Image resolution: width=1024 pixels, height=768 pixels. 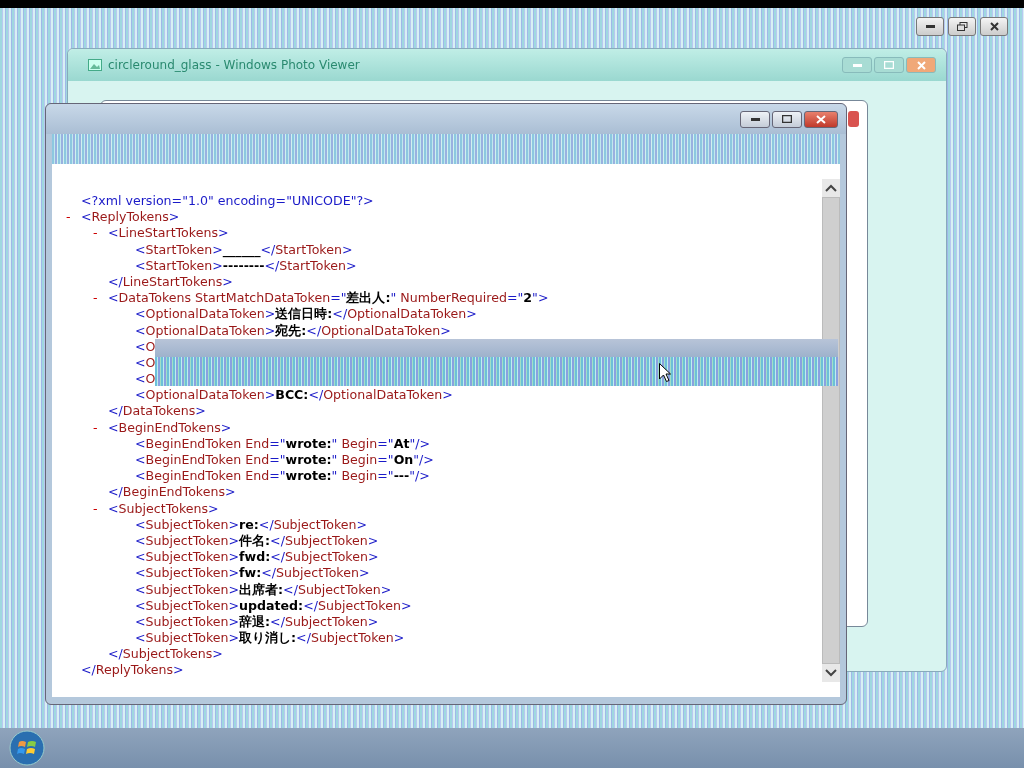 I want to click on code-line: <SubjectToken>updated:</SubjectToken>, so click(x=273, y=605).